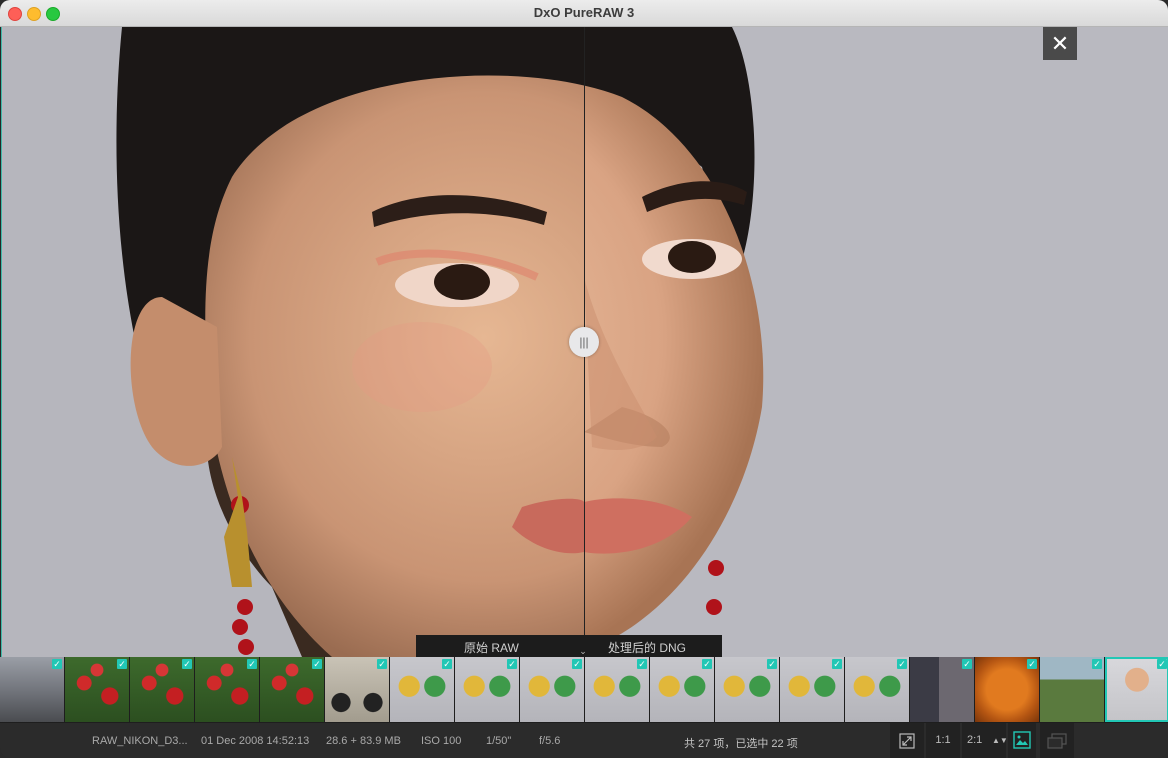  Describe the element at coordinates (647, 648) in the screenshot. I see `processed-dng-label: 处理后的 DNG` at that location.